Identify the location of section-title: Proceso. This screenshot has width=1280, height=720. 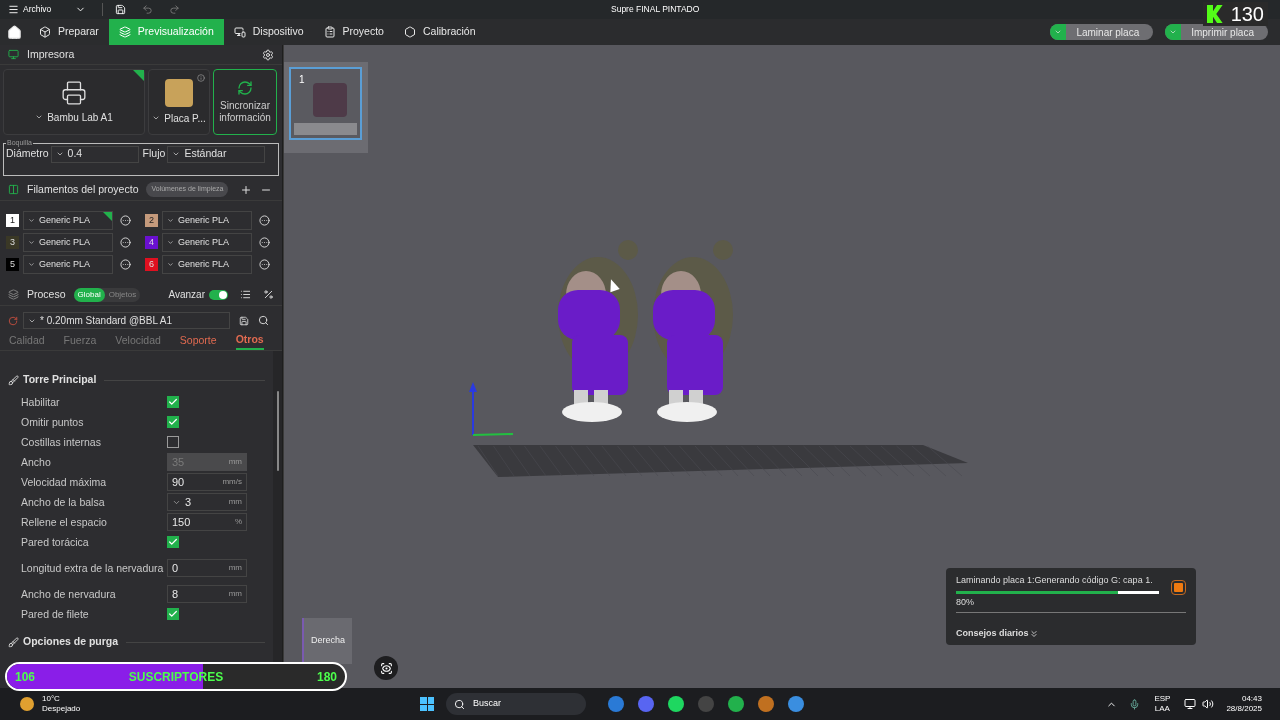
(46, 294).